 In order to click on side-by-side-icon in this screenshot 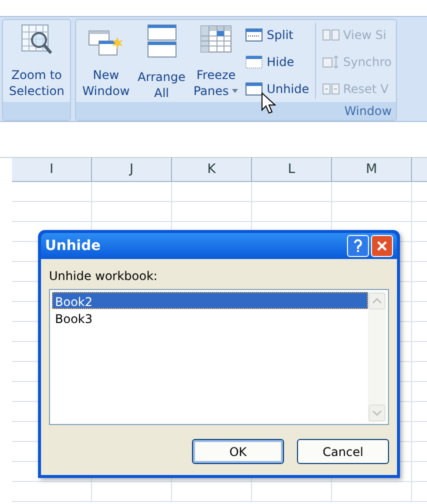, I will do `click(331, 35)`.